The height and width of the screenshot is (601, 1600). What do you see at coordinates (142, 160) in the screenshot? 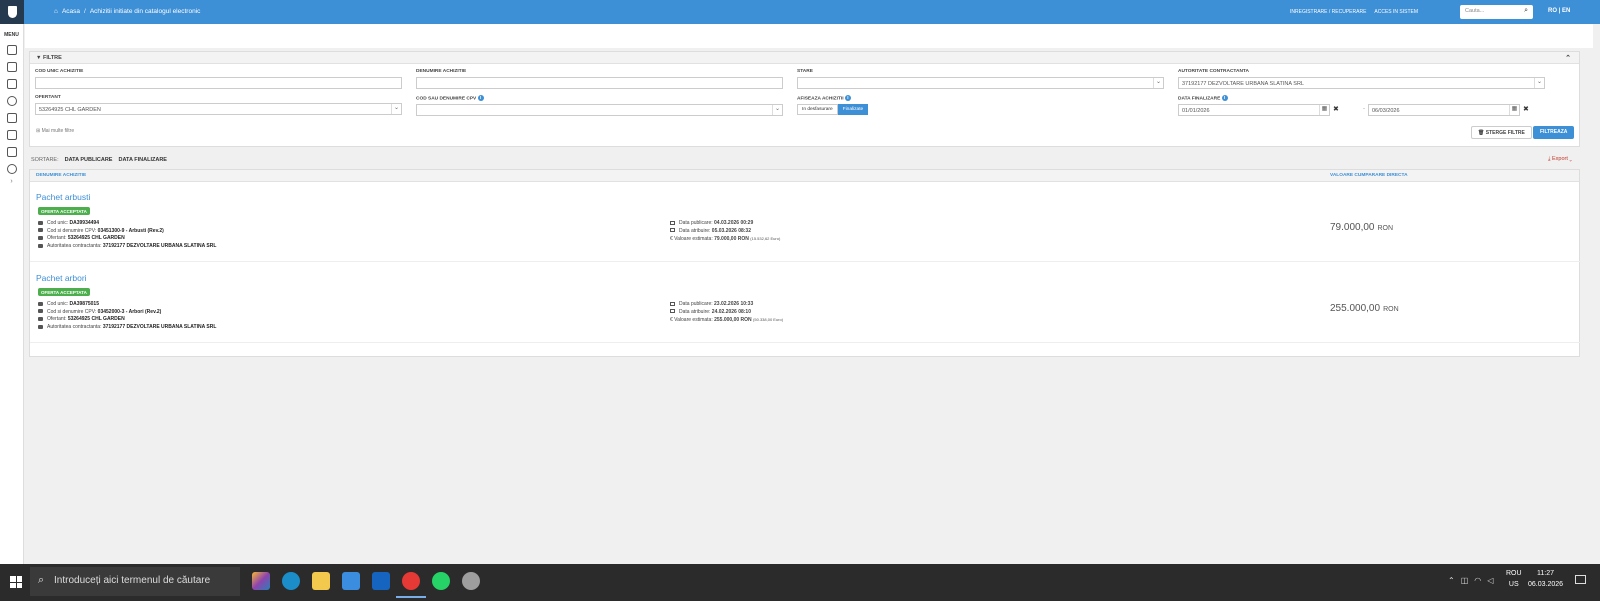
I see `sort-data-finalizare: DATA FINALIZARE` at bounding box center [142, 160].